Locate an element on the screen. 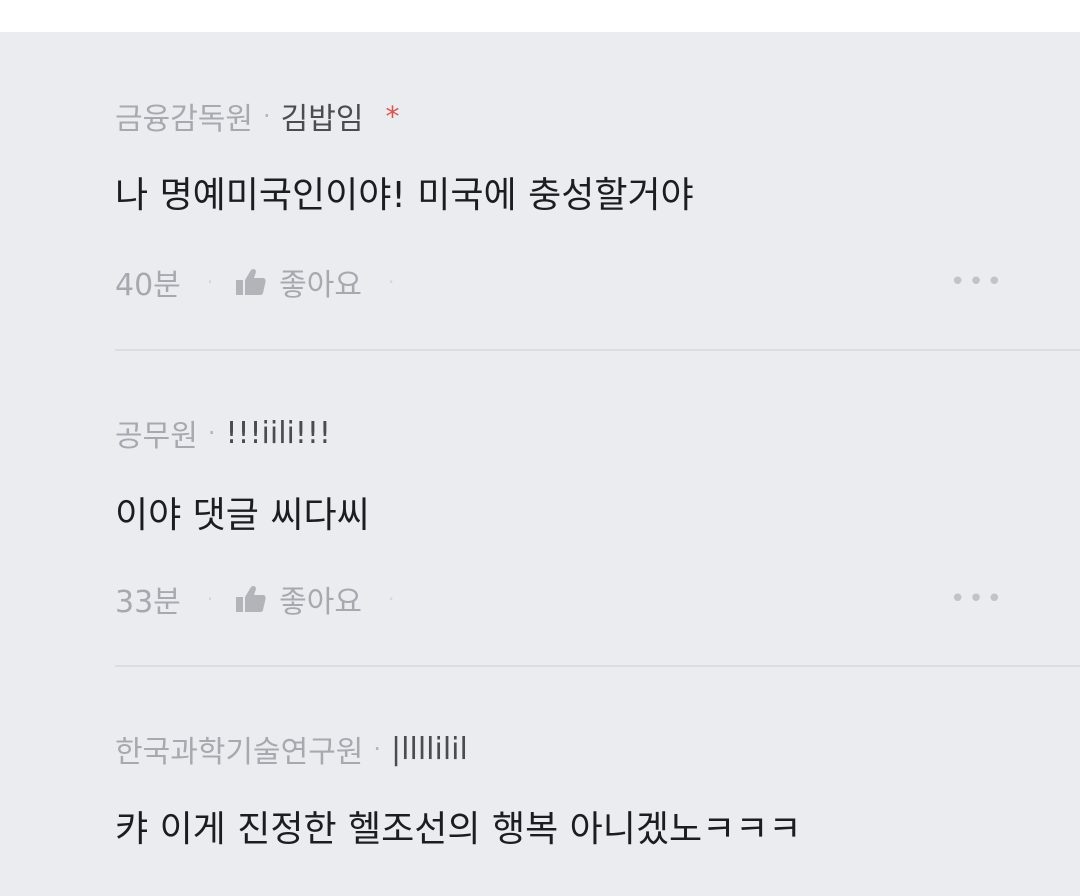 The width and height of the screenshot is (1080, 896). author-badge: * is located at coordinates (392, 116).